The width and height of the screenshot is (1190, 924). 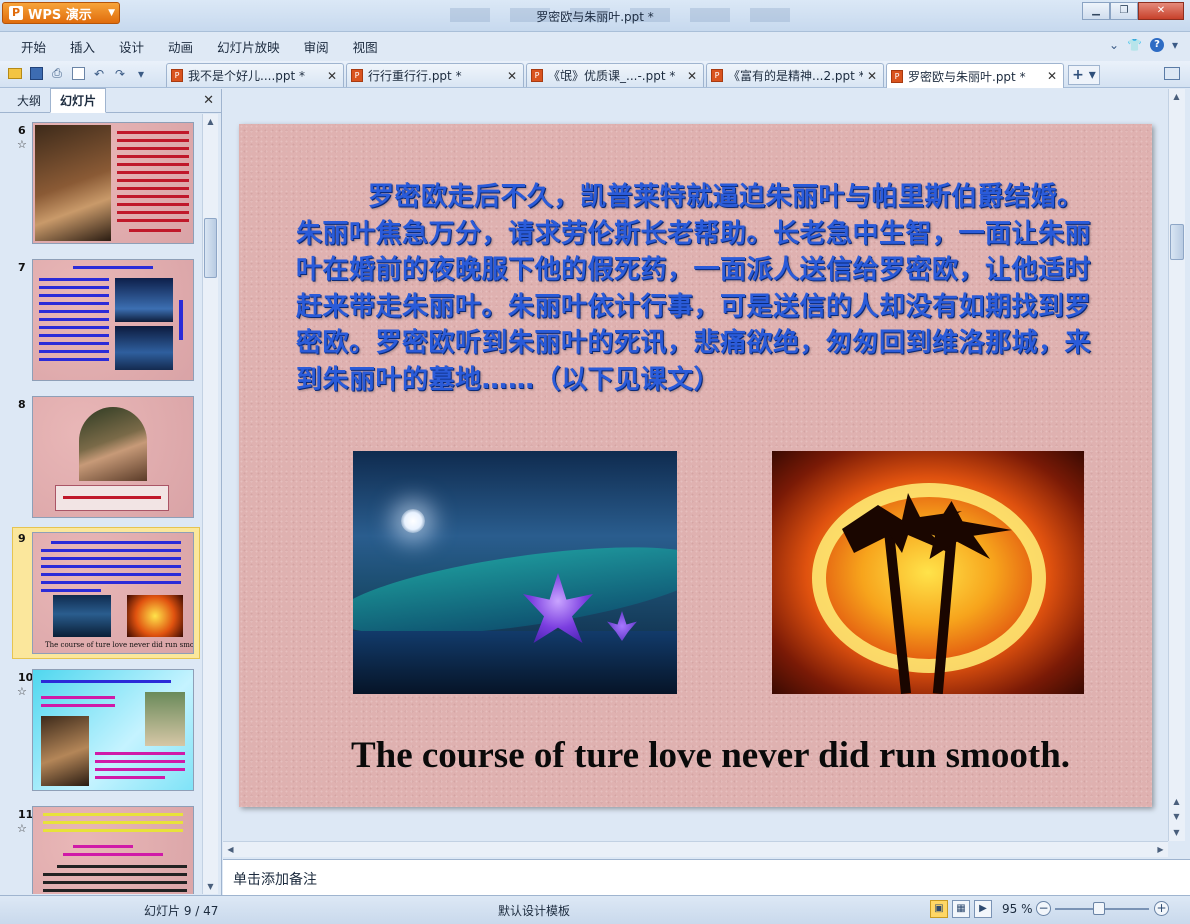 I want to click on doc-tab-5-active: P 罗密欧与朱丽叶.ppt * ✕, so click(x=975, y=75).